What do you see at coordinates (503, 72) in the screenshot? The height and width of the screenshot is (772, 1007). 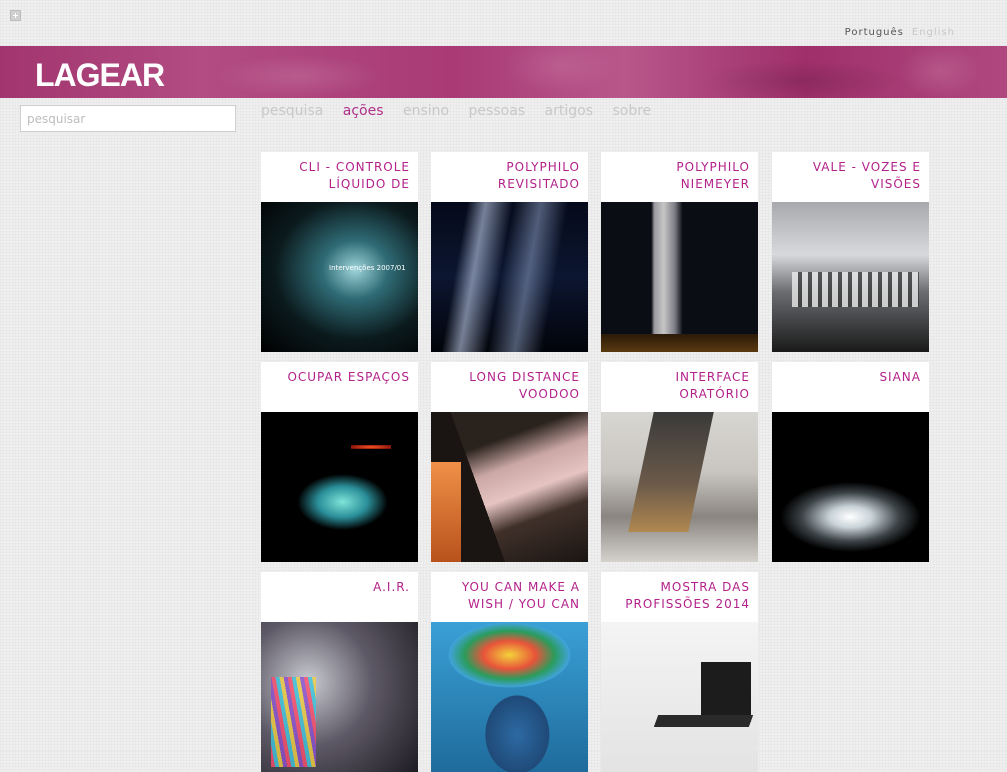 I see `header-banner: LAGEAR` at bounding box center [503, 72].